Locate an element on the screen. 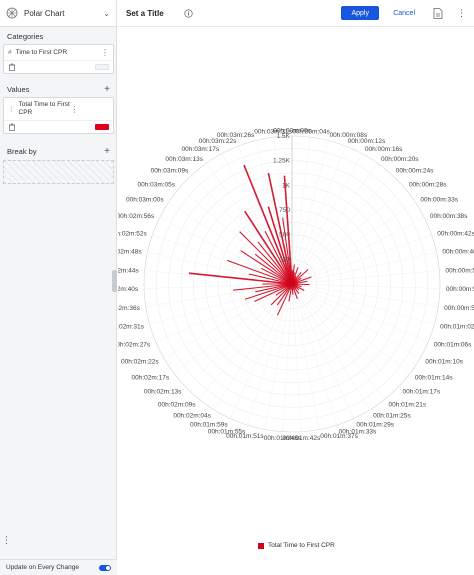 The width and height of the screenshot is (474, 575). angular-tick-label: 00h:01m:21s is located at coordinates (408, 404).